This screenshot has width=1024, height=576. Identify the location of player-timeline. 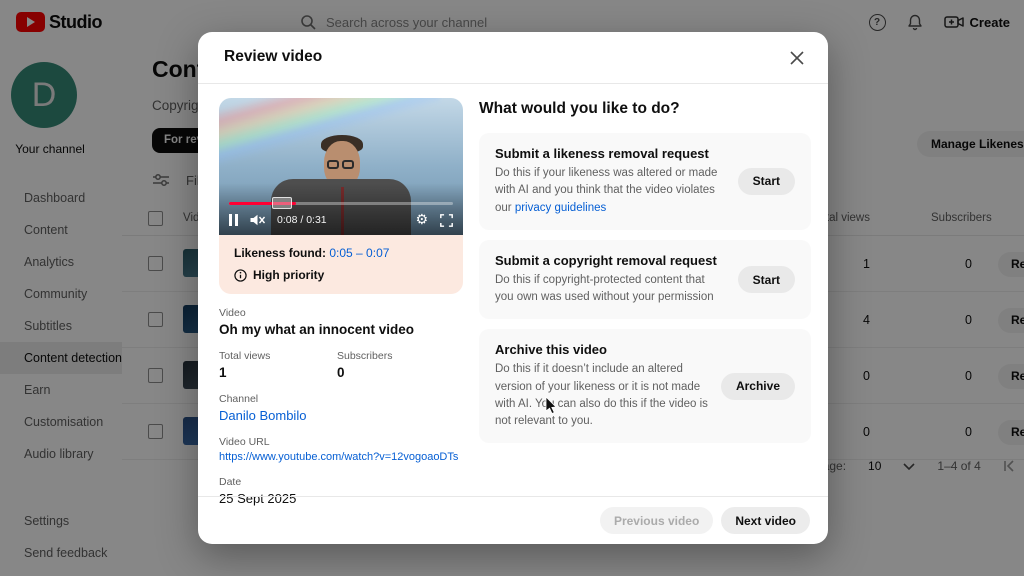
(341, 203).